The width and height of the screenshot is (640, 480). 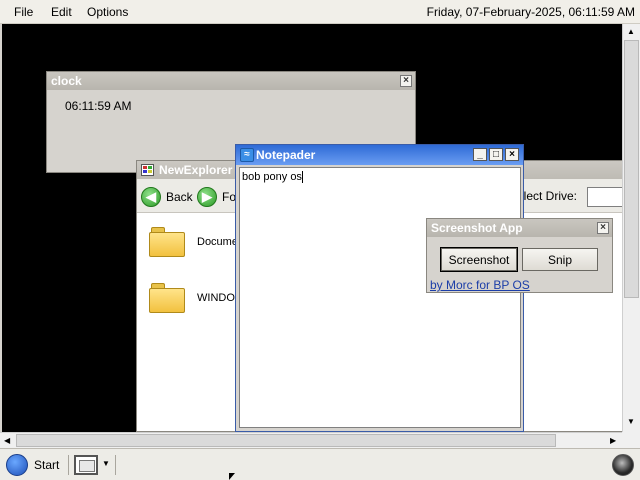 I want to click on back-label: Back, so click(x=179, y=197).